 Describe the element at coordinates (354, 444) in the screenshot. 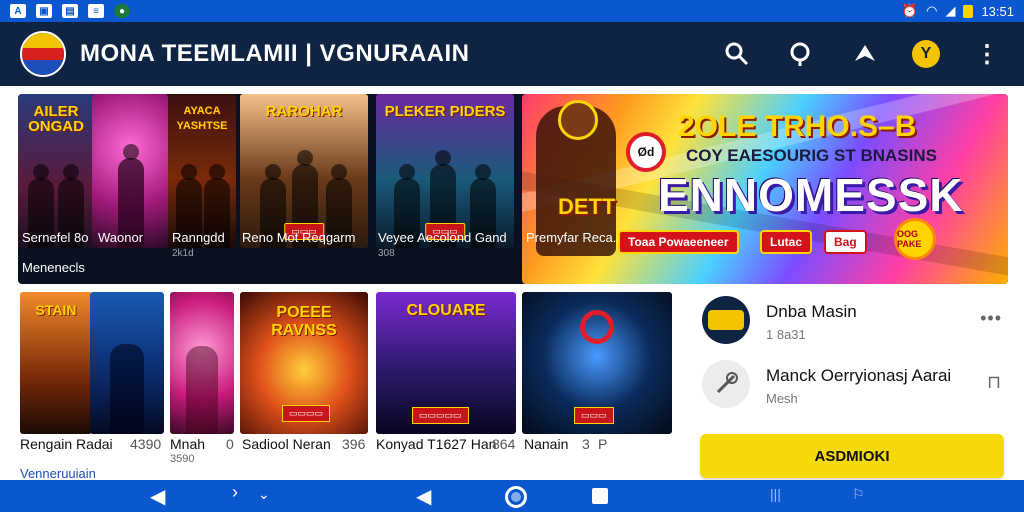

I see `tile-number: 396` at that location.